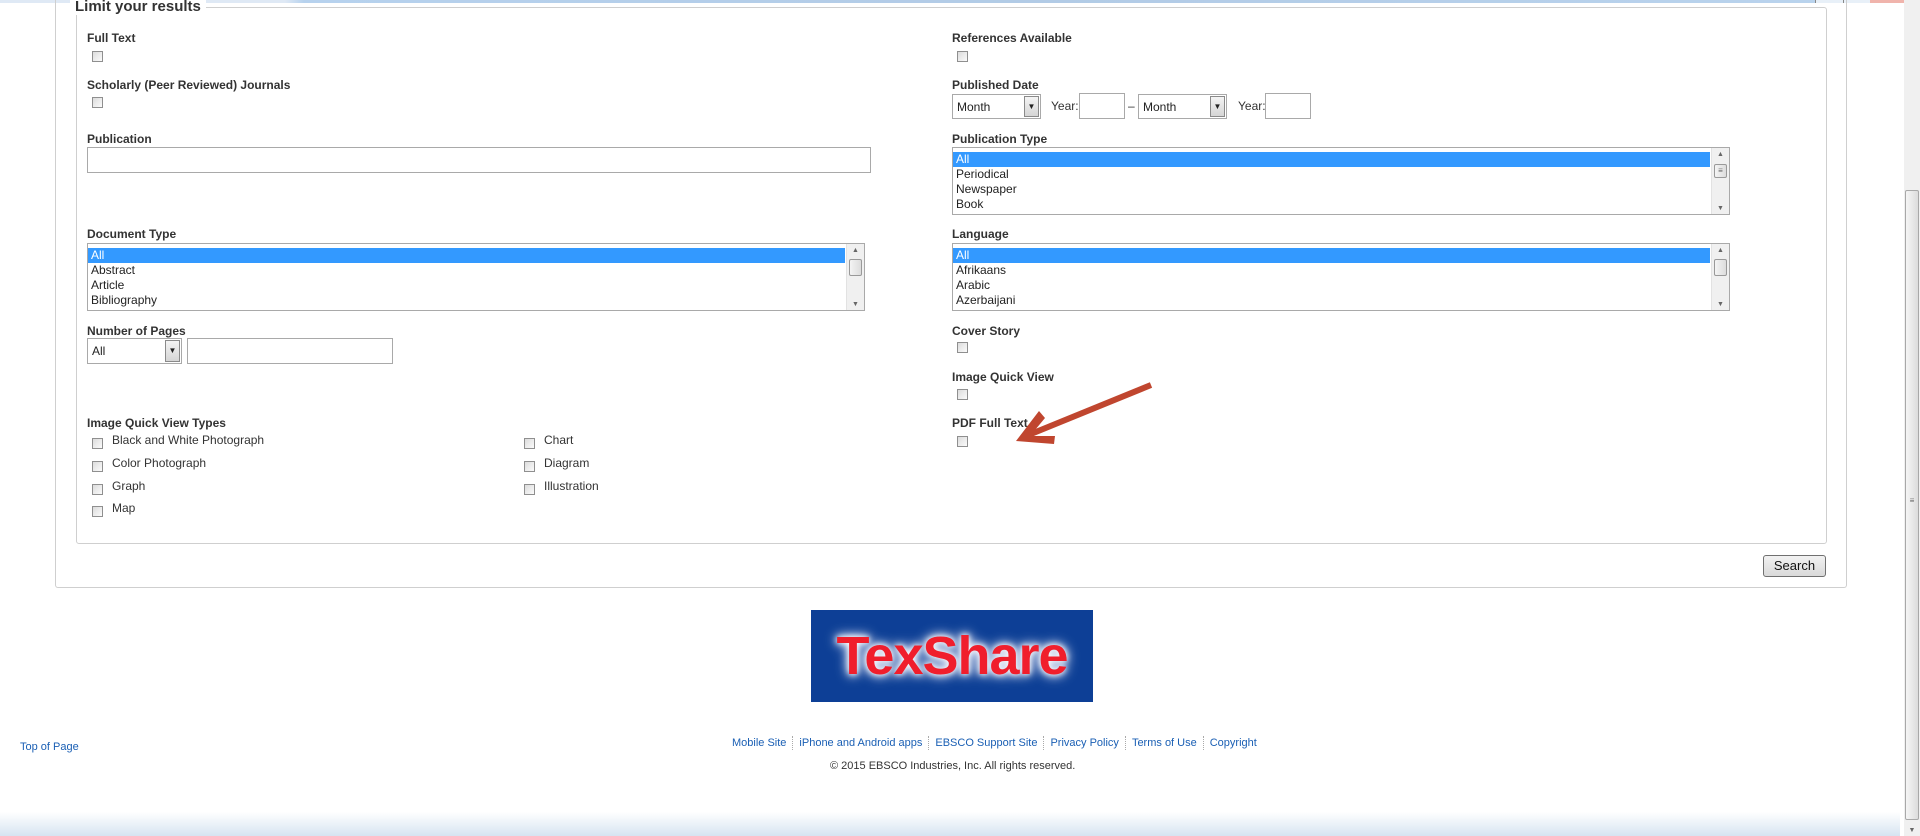 This screenshot has width=1920, height=836. Describe the element at coordinates (962, 56) in the screenshot. I see `references-available-checkbox` at that location.